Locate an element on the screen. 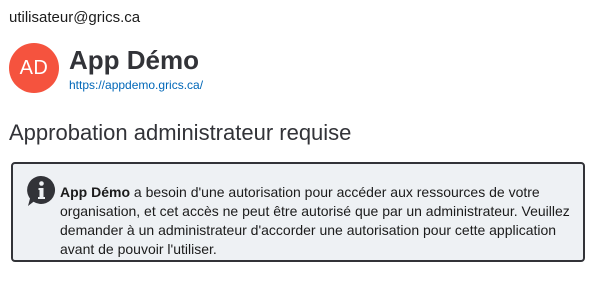  app-avatar: AD is located at coordinates (34, 68).